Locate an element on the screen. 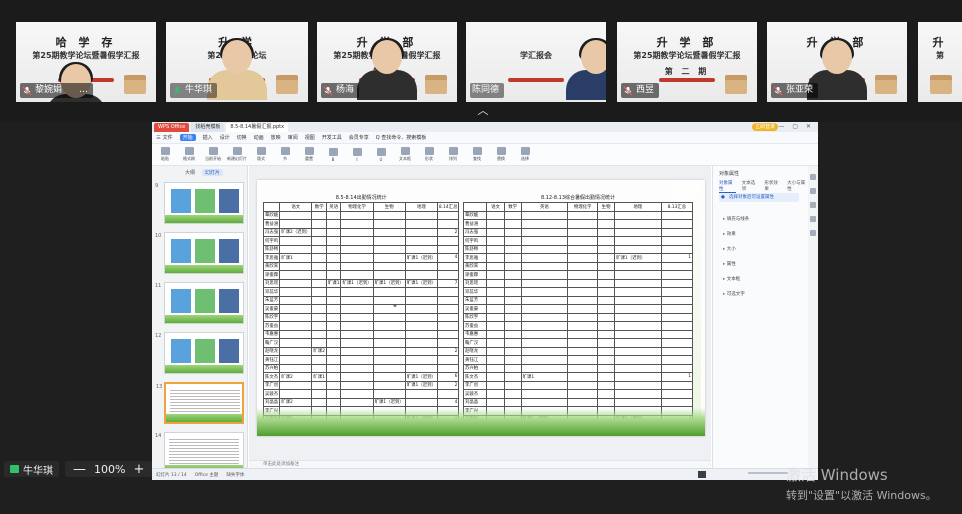 The image size is (962, 514). table-cell: 4 is located at coordinates (448, 402).